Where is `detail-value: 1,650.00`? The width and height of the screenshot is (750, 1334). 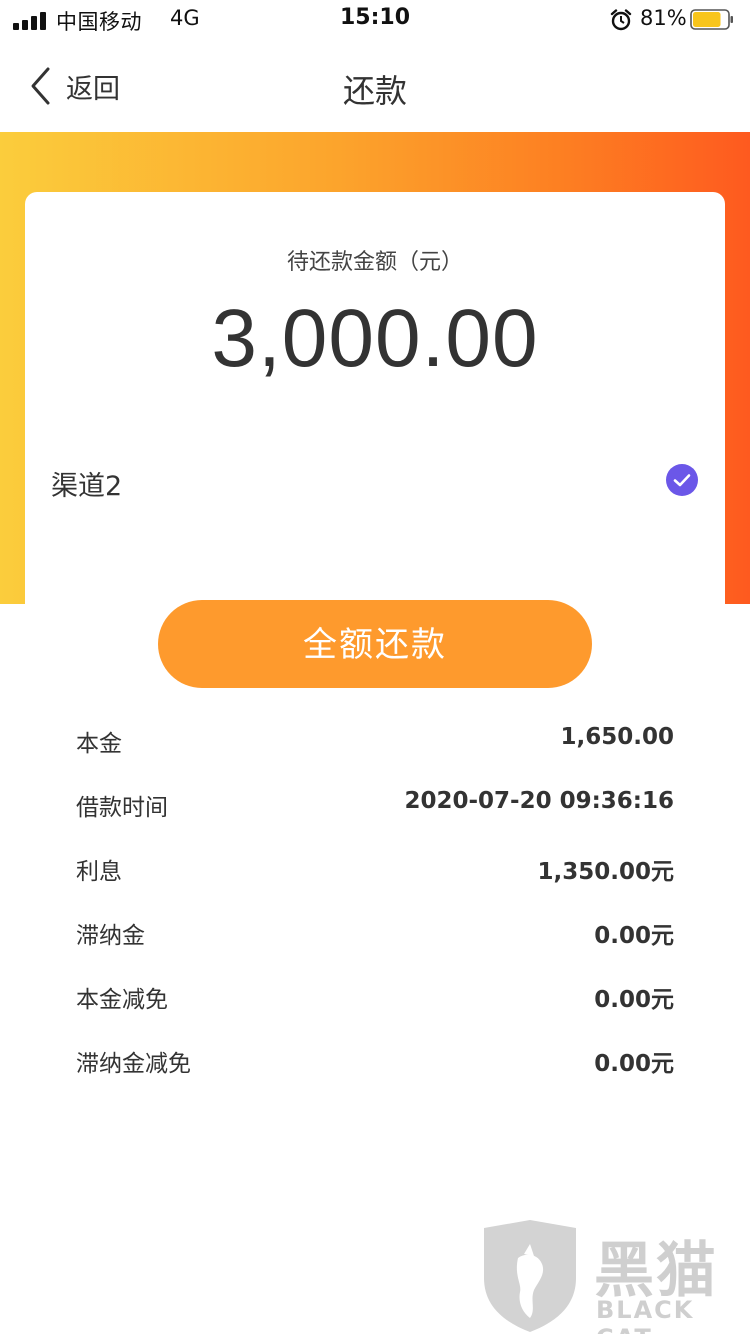 detail-value: 1,650.00 is located at coordinates (617, 737).